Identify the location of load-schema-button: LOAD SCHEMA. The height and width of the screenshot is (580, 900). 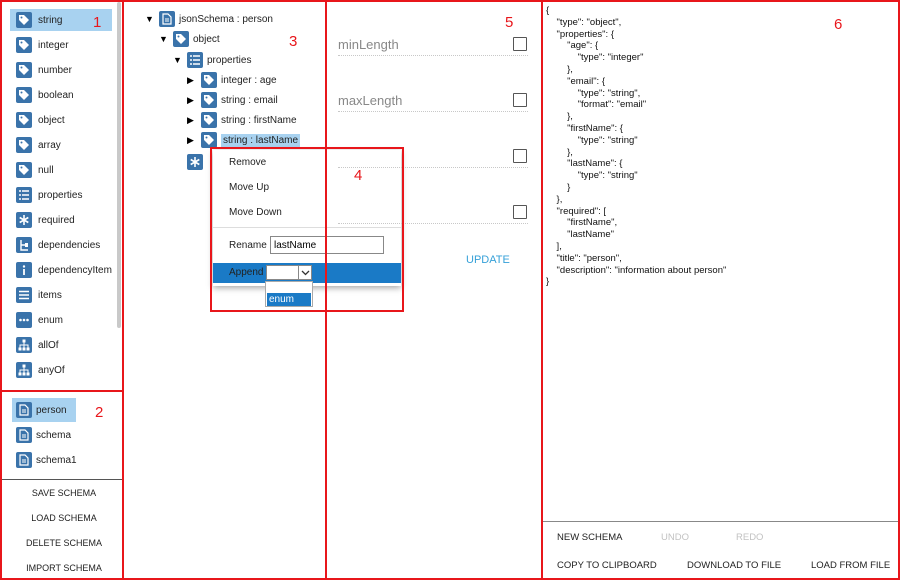
(64, 518).